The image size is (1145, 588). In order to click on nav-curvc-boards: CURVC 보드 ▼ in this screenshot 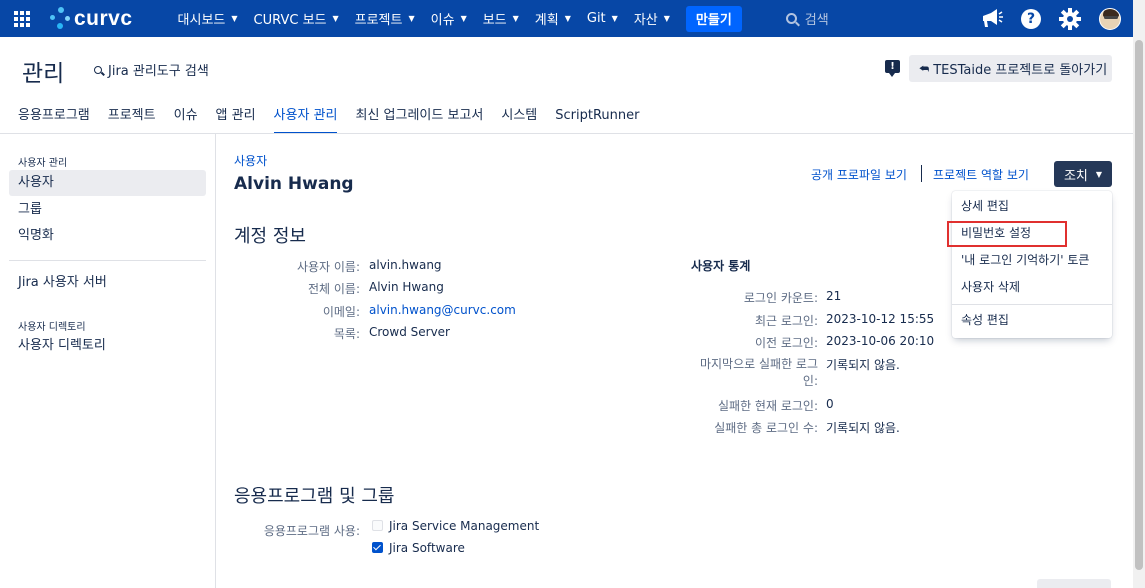, I will do `click(296, 18)`.